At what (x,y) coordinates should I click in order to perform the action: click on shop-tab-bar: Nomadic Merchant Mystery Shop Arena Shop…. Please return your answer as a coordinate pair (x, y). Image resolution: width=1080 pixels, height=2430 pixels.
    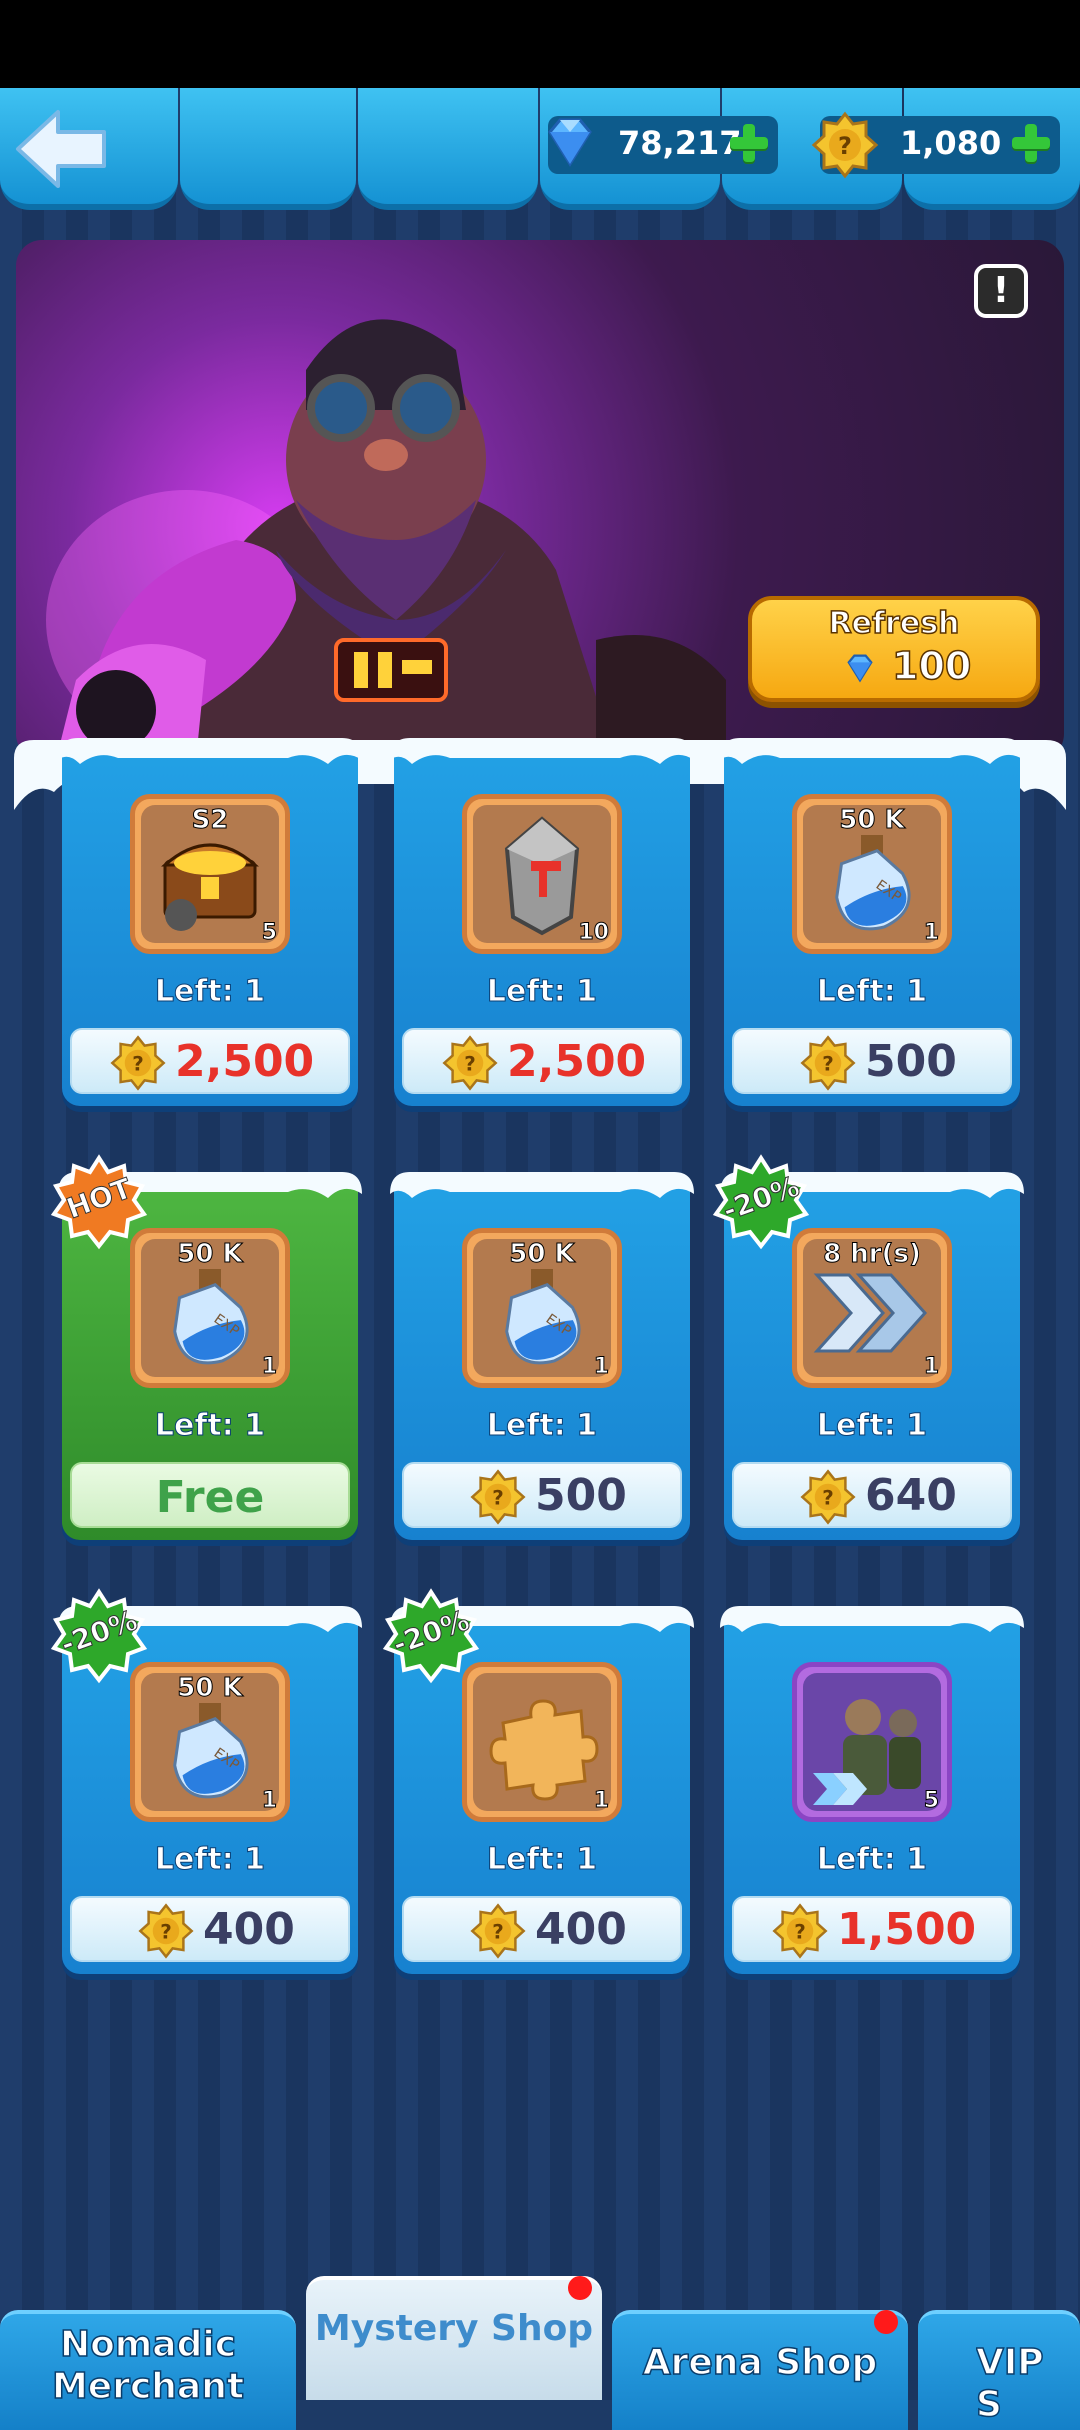
    Looking at the image, I should click on (540, 2352).